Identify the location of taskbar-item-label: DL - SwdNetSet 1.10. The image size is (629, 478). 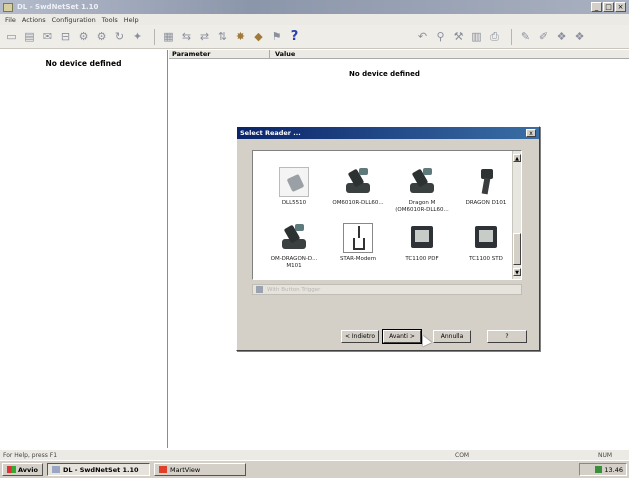
(100, 469).